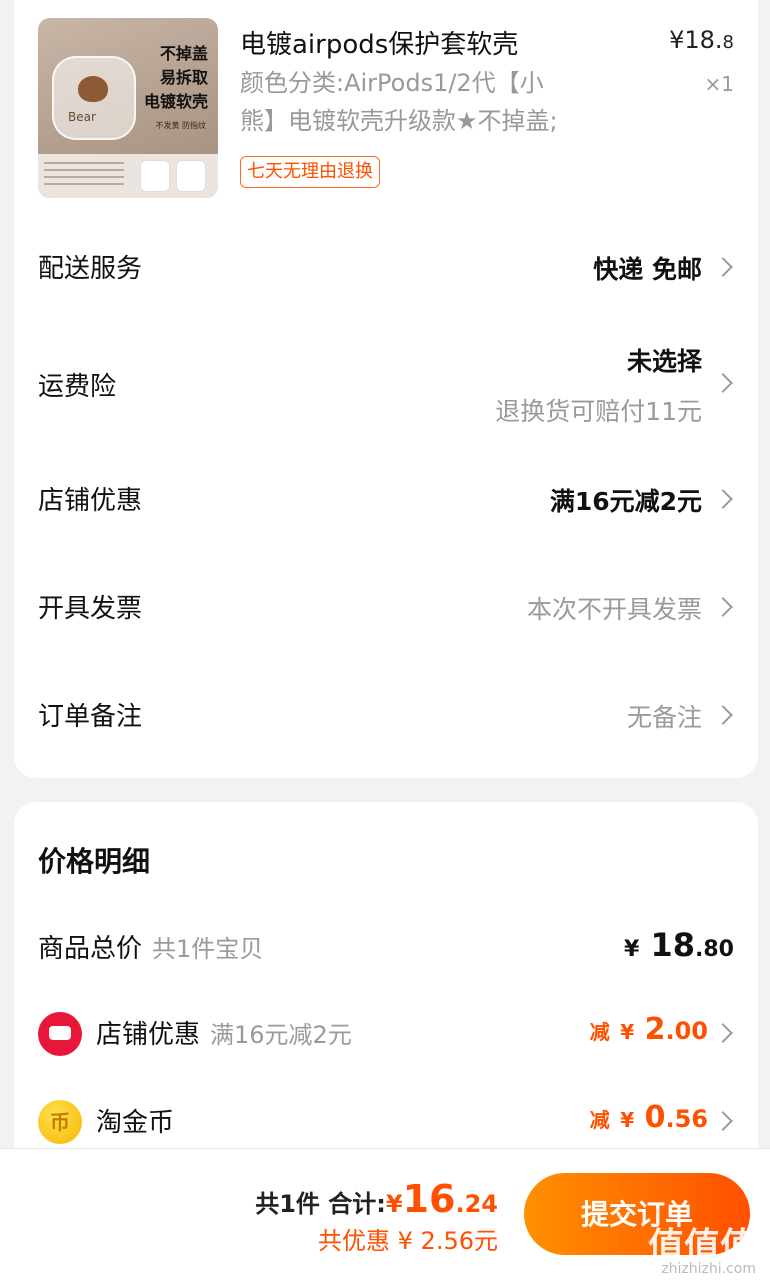  Describe the element at coordinates (673, 945) in the screenshot. I see `amount-int: 18` at that location.